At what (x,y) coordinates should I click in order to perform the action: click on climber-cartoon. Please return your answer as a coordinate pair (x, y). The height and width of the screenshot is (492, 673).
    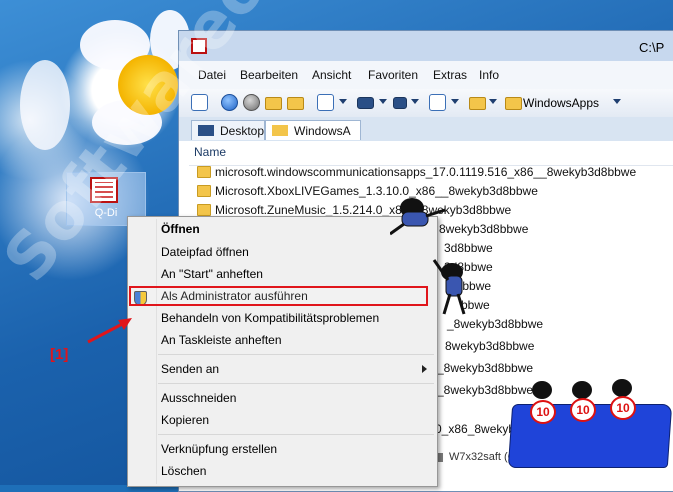
    Looking at the image, I should click on (428, 256).